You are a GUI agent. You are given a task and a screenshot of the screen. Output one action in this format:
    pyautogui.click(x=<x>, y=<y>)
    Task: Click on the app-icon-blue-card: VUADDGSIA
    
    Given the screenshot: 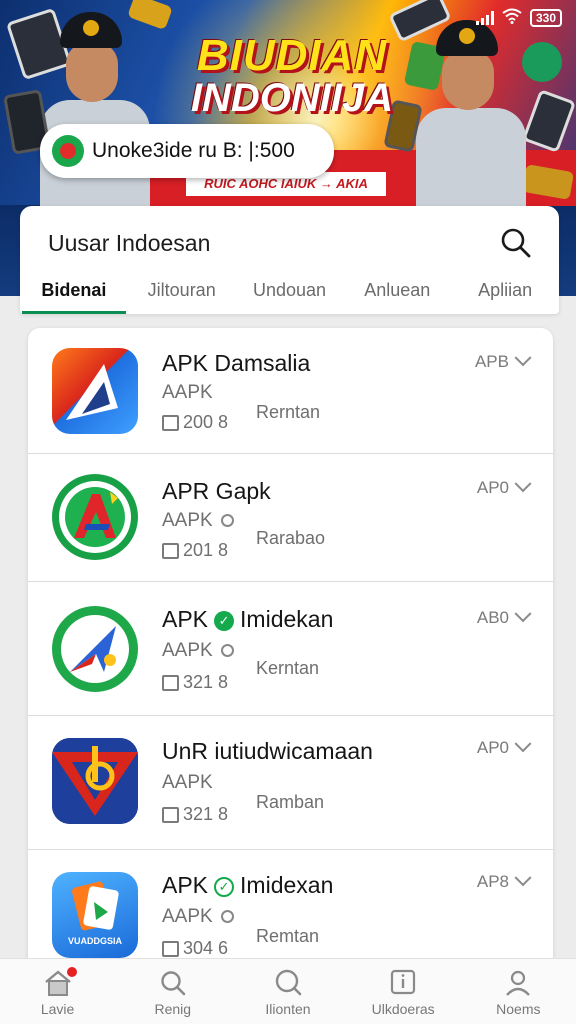 What is the action you would take?
    pyautogui.click(x=95, y=915)
    